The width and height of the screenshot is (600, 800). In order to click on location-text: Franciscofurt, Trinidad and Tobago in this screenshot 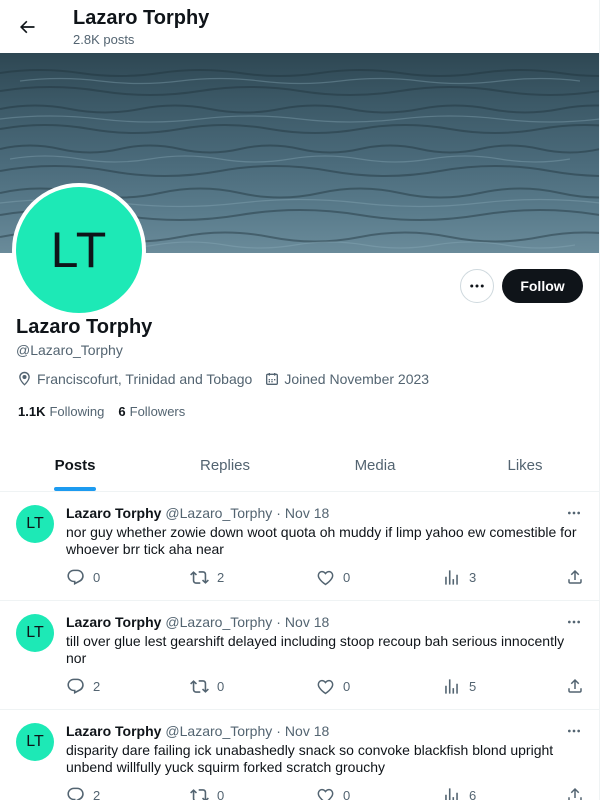, I will do `click(145, 378)`.